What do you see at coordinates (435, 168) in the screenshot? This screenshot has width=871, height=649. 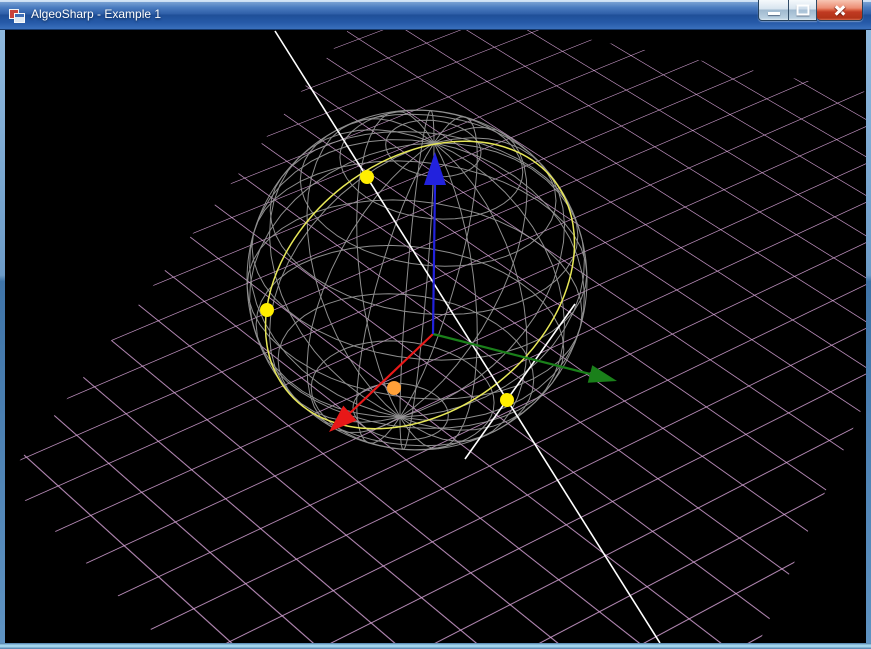 I see `z-axis-arrowhead` at bounding box center [435, 168].